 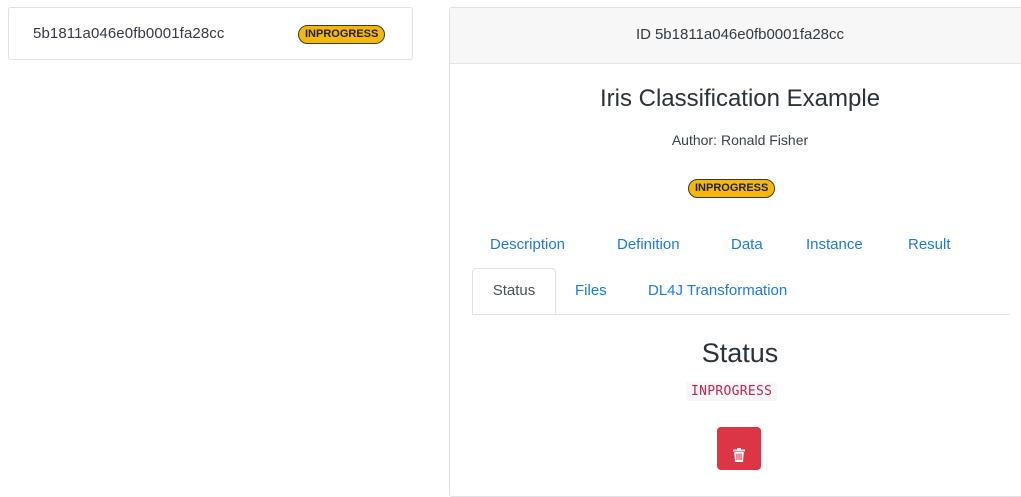 What do you see at coordinates (740, 353) in the screenshot?
I see `status-heading: Status` at bounding box center [740, 353].